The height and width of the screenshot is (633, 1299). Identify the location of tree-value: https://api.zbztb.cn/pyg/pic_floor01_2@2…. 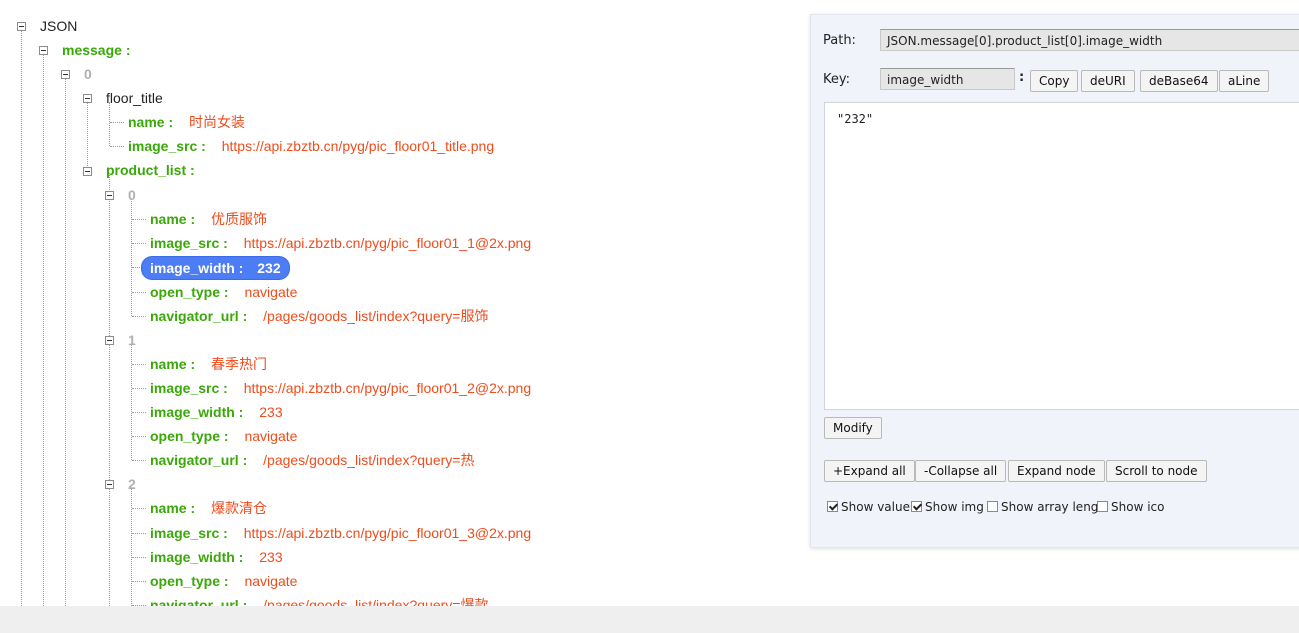
(387, 388).